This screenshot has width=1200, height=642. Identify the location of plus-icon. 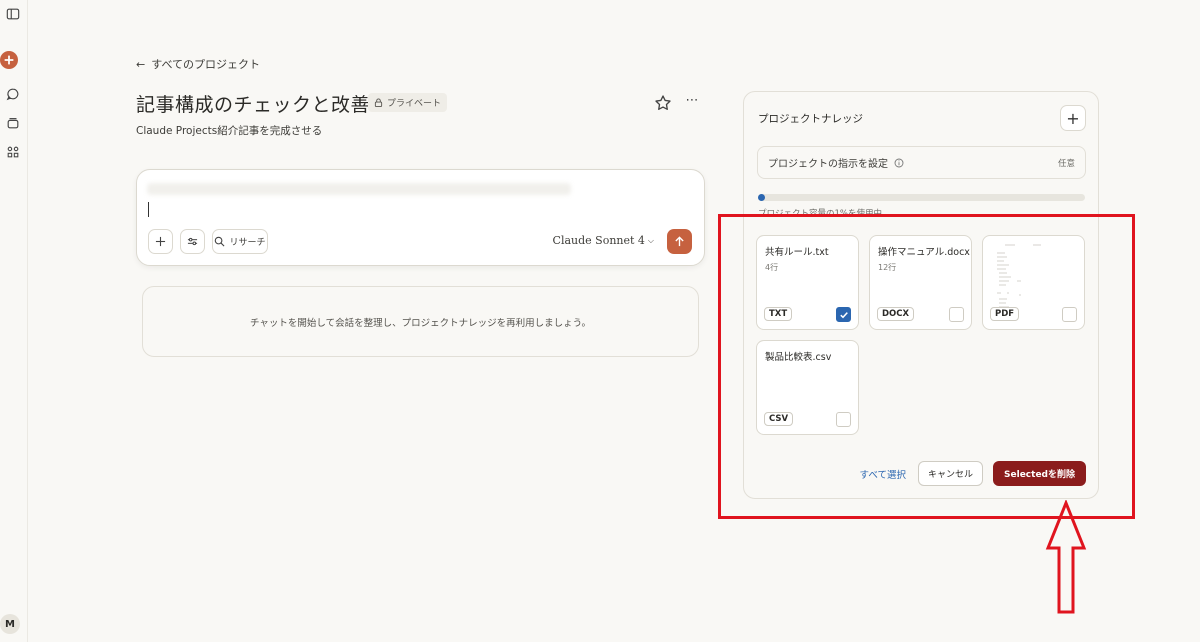
(160, 241).